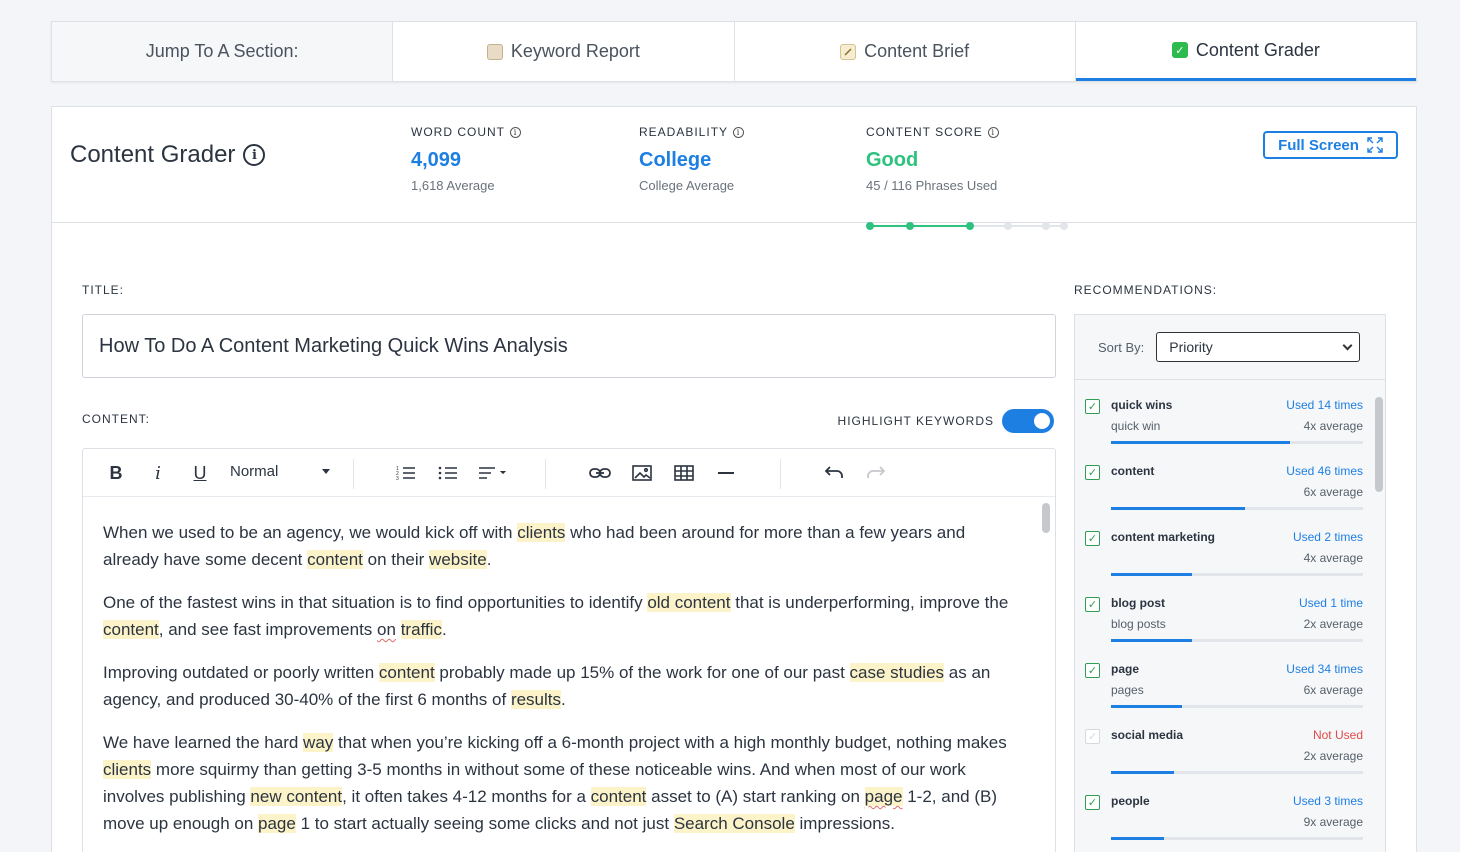 This screenshot has width=1460, height=852. What do you see at coordinates (1333, 822) in the screenshot?
I see `recommendation-average: 9x average` at bounding box center [1333, 822].